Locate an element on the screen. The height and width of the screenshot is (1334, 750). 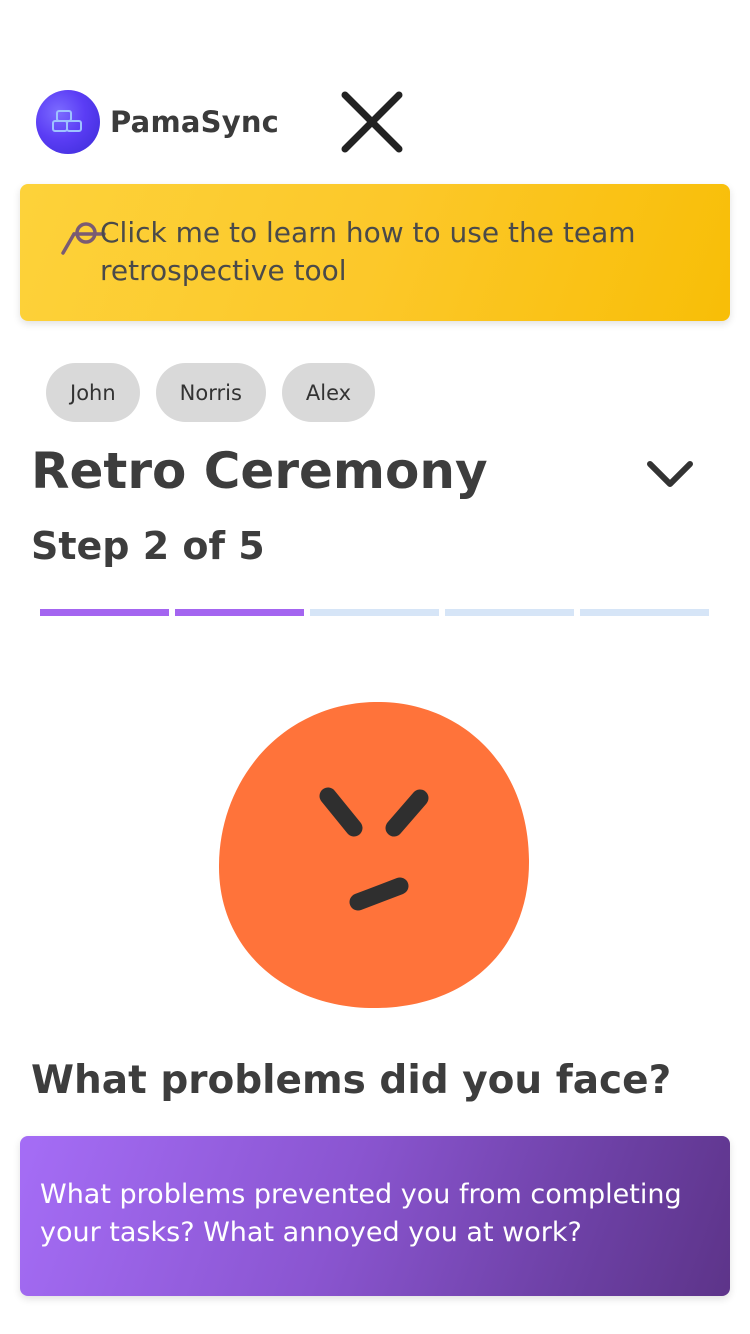
expand-toggle is located at coordinates (670, 474).